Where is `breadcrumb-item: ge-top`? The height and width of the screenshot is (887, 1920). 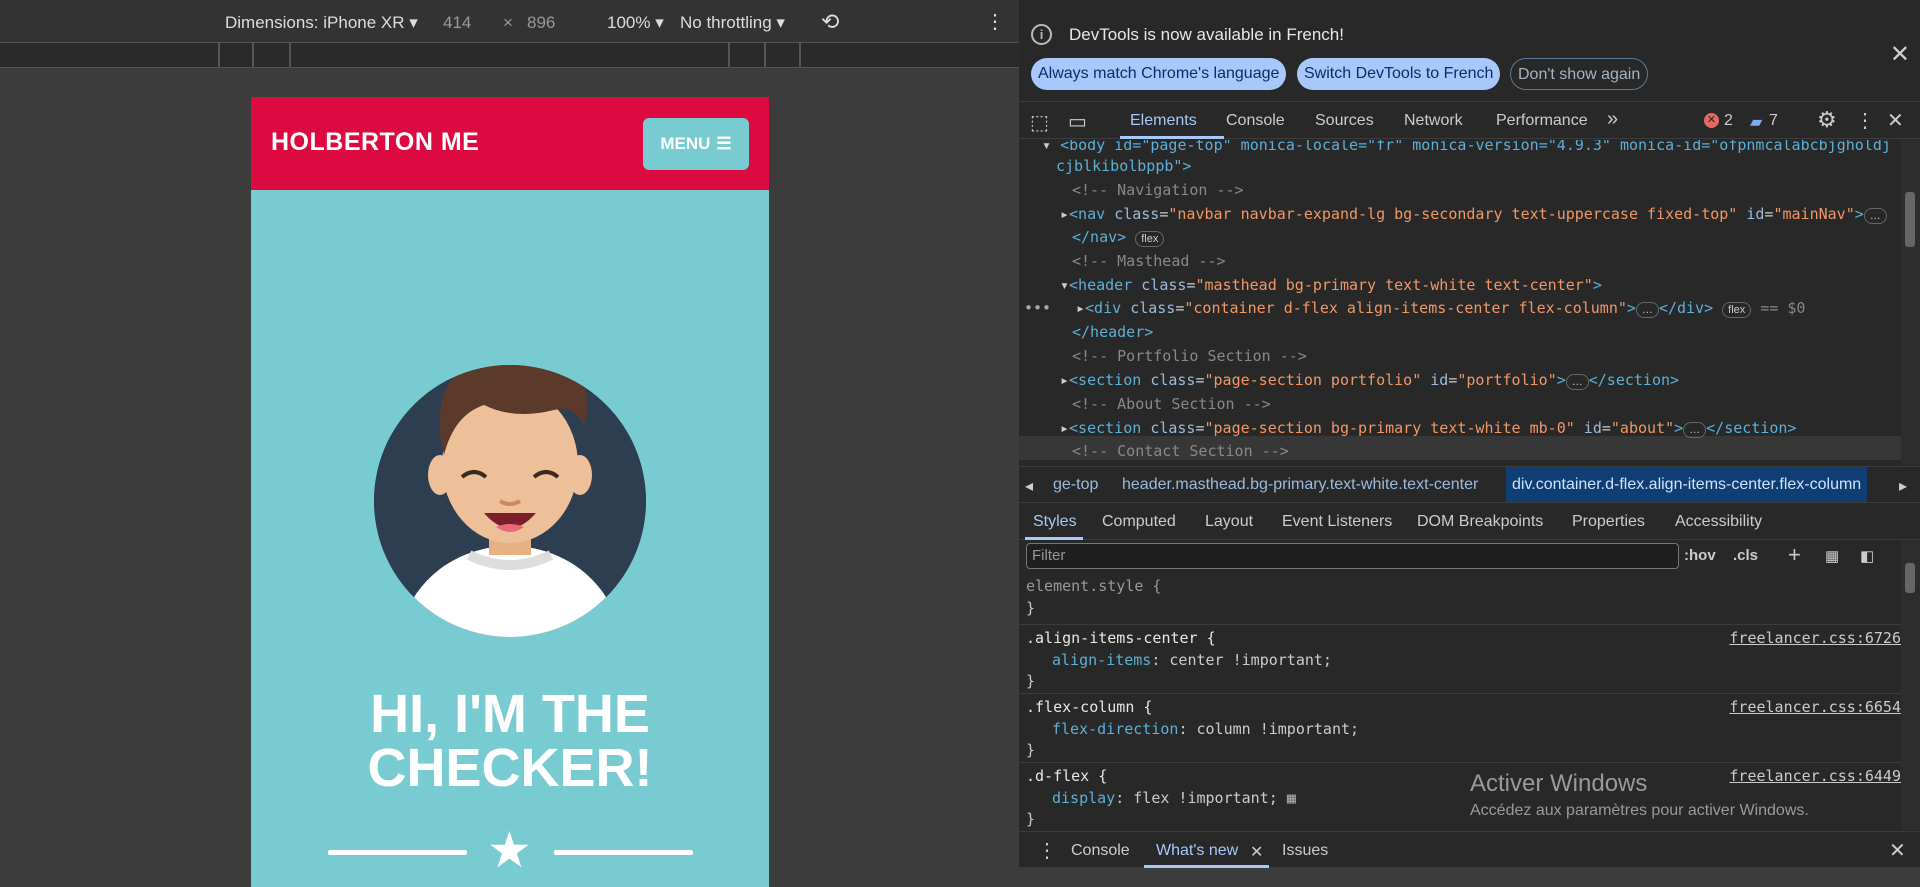
breadcrumb-item: ge-top is located at coordinates (1075, 485).